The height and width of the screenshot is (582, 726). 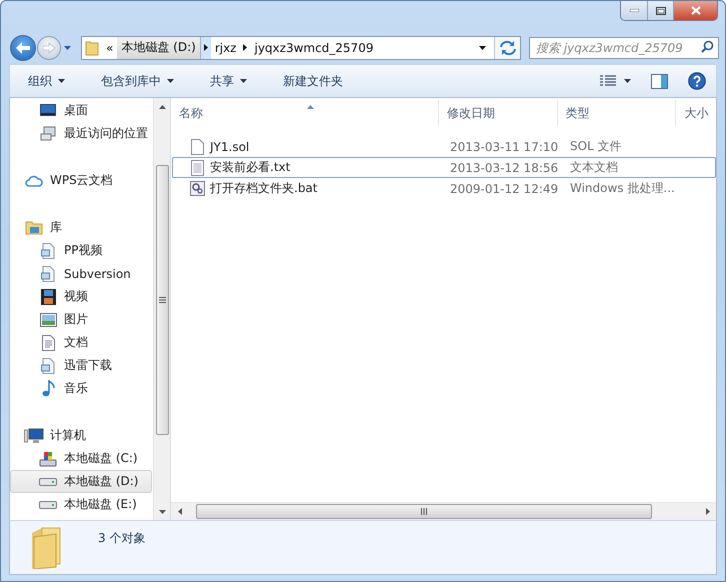 I want to click on help-button, so click(x=697, y=81).